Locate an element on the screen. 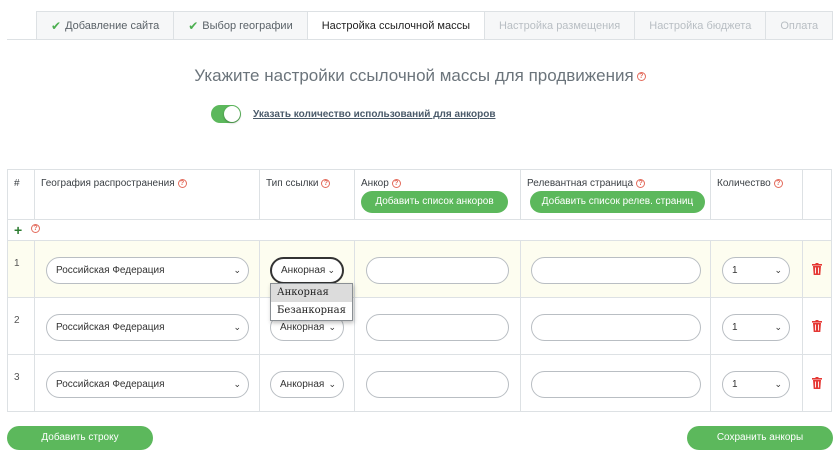  header-link-type-cell: Тип ссылки? is located at coordinates (307, 194).